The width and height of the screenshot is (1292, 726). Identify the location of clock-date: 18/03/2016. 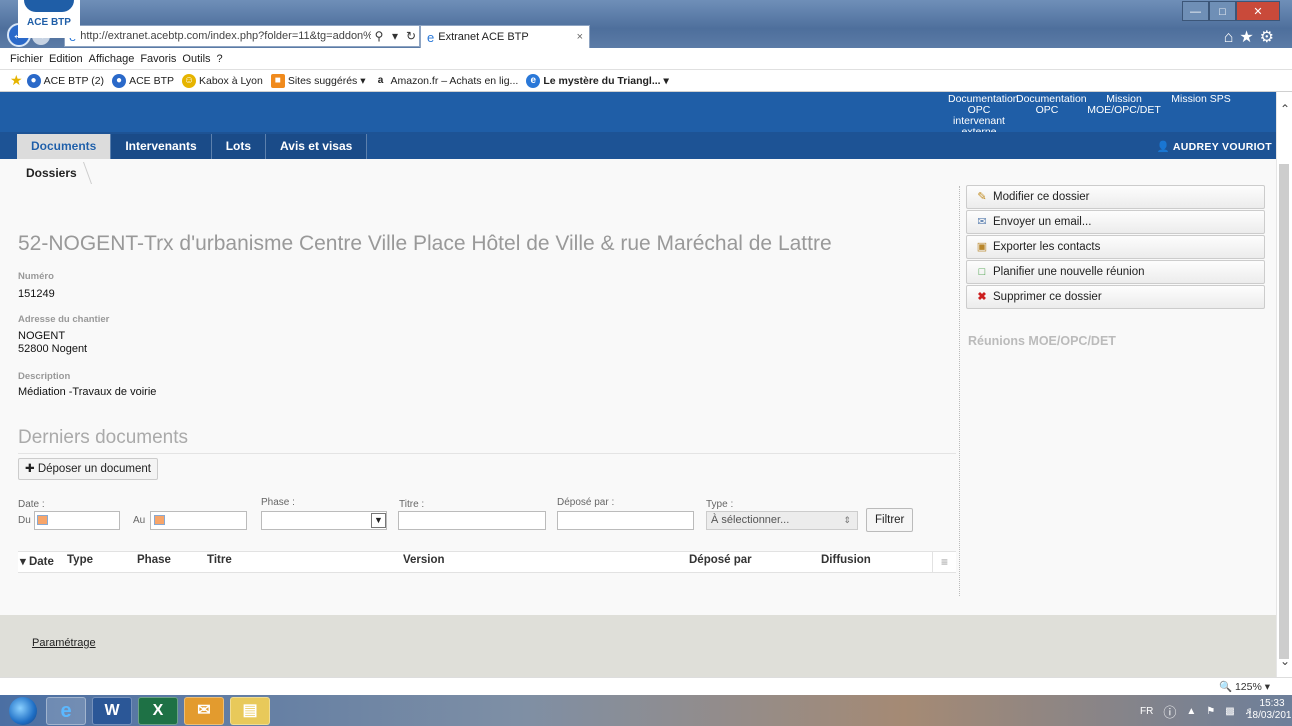
(1269, 715).